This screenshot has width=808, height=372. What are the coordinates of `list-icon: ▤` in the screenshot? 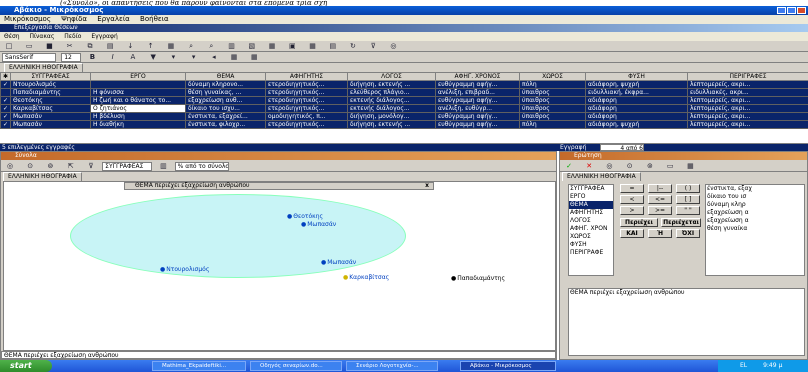 It's located at (333, 46).